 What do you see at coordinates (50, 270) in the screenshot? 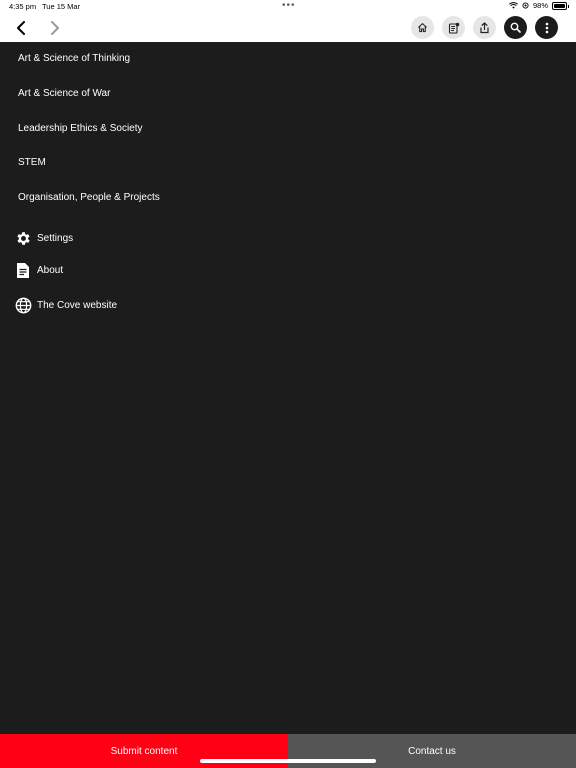
I see `about-label: About` at bounding box center [50, 270].